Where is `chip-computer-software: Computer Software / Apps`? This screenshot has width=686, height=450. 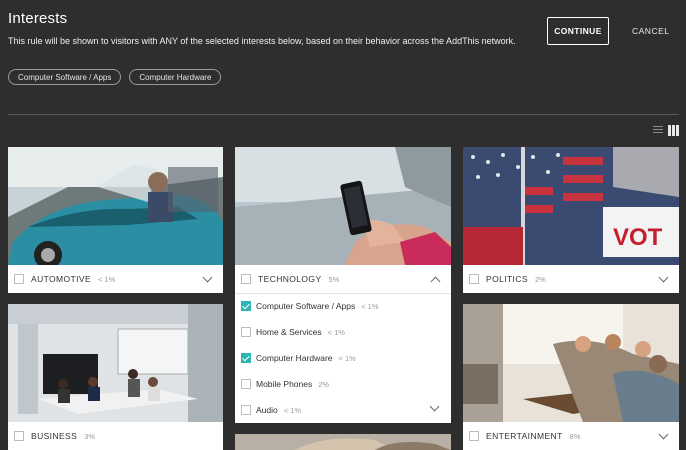
chip-computer-software: Computer Software / Apps is located at coordinates (65, 77).